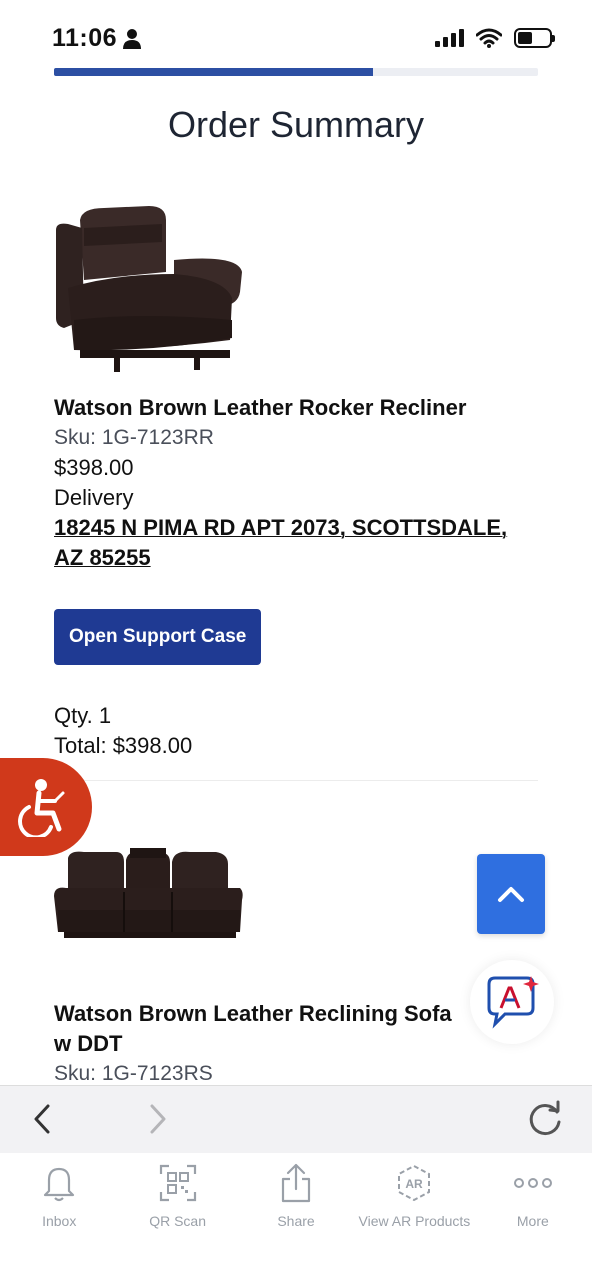  What do you see at coordinates (134, 437) in the screenshot?
I see `product-sku: Sku: 1G-7123RR` at bounding box center [134, 437].